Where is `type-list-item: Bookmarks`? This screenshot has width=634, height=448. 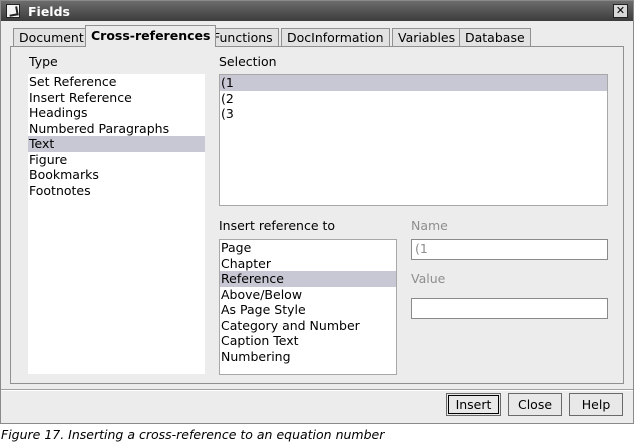
type-list-item: Bookmarks is located at coordinates (116, 175).